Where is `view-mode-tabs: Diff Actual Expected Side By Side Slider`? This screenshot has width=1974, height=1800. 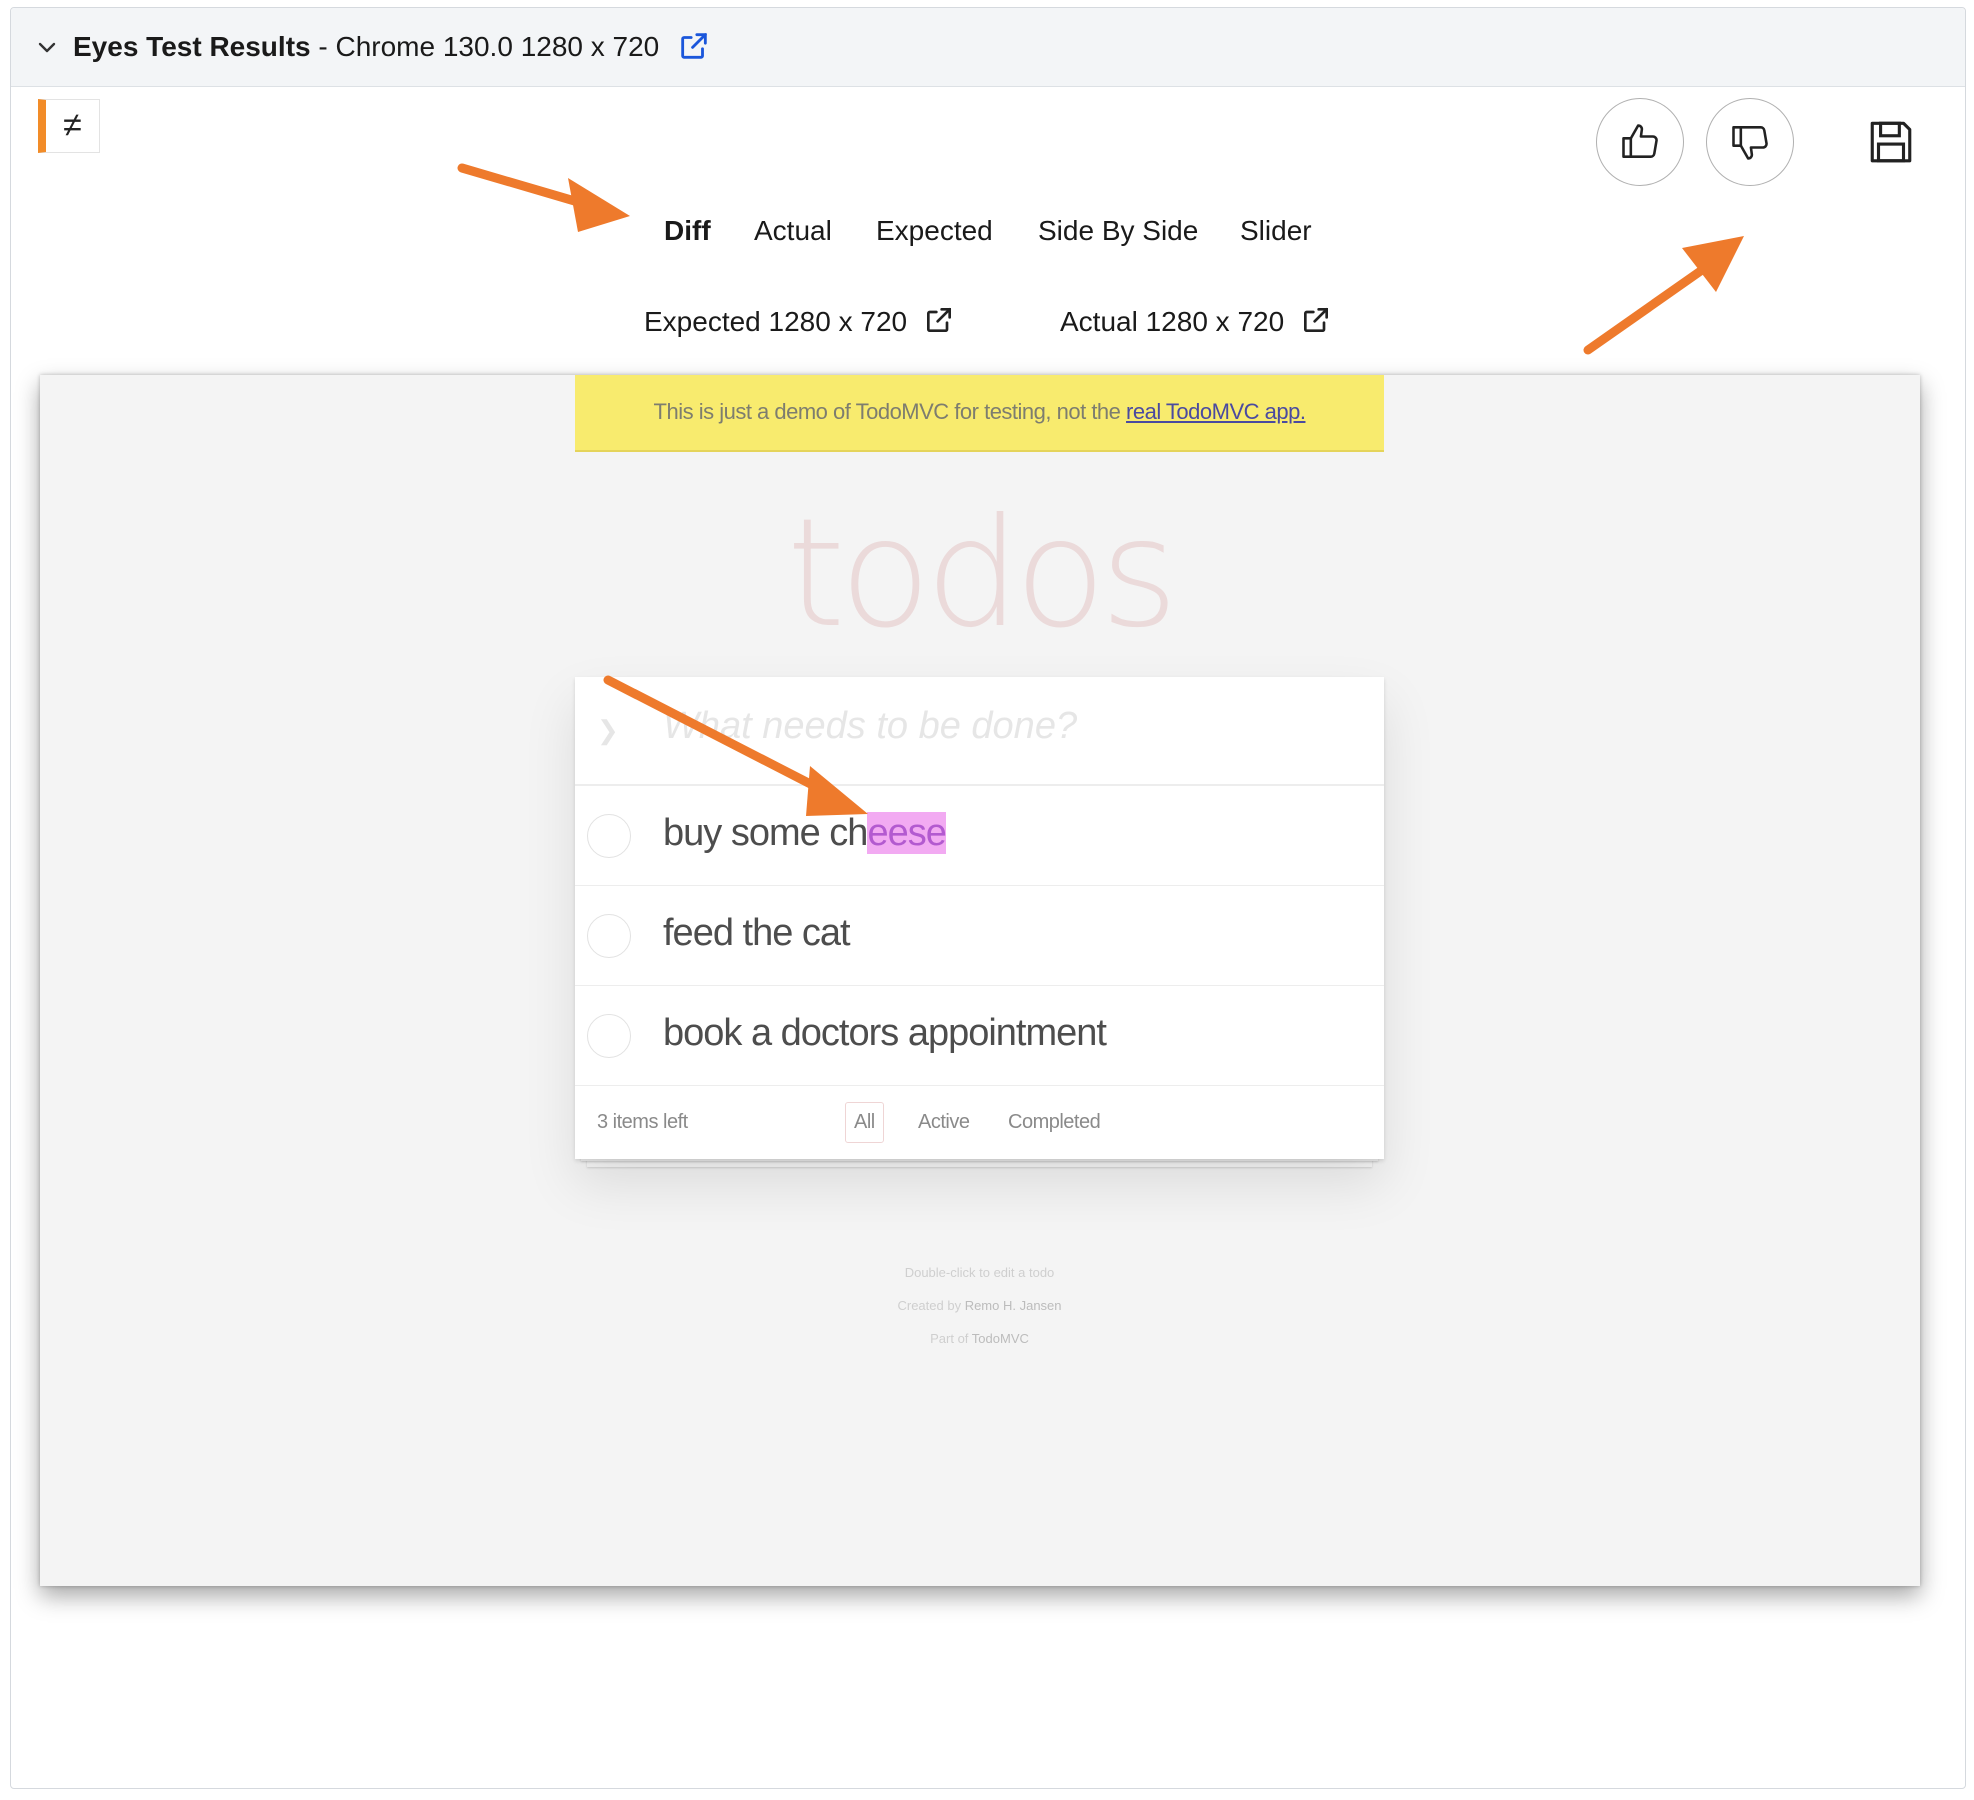
view-mode-tabs: Diff Actual Expected Side By Side Slider is located at coordinates (987, 235).